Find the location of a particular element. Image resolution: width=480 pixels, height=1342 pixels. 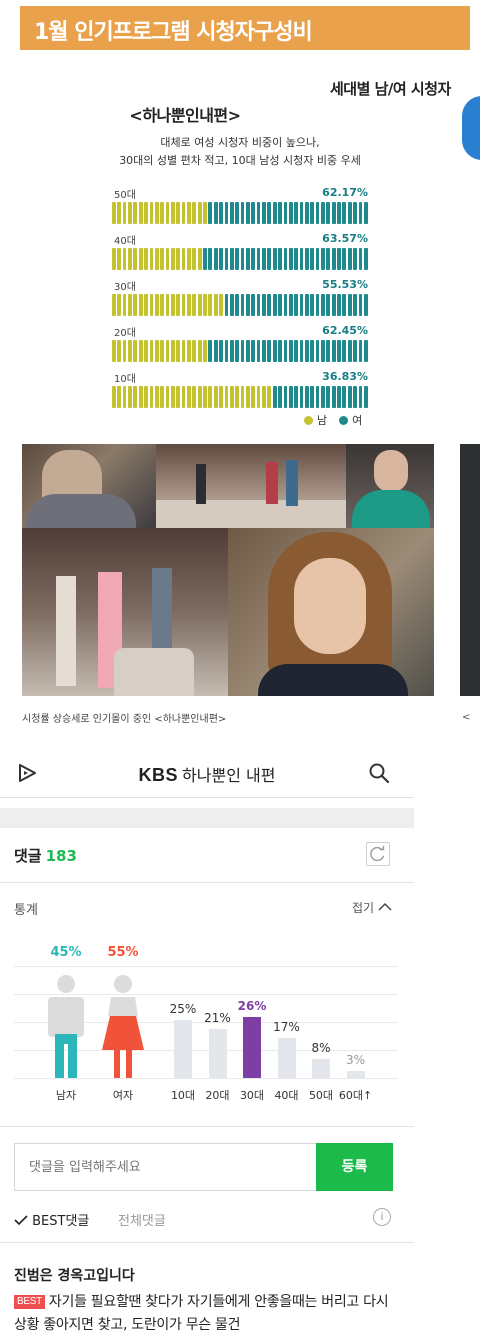

section-divider is located at coordinates (207, 818).